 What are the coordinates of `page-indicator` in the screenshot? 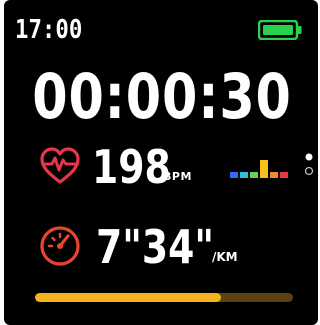 It's located at (309, 165).